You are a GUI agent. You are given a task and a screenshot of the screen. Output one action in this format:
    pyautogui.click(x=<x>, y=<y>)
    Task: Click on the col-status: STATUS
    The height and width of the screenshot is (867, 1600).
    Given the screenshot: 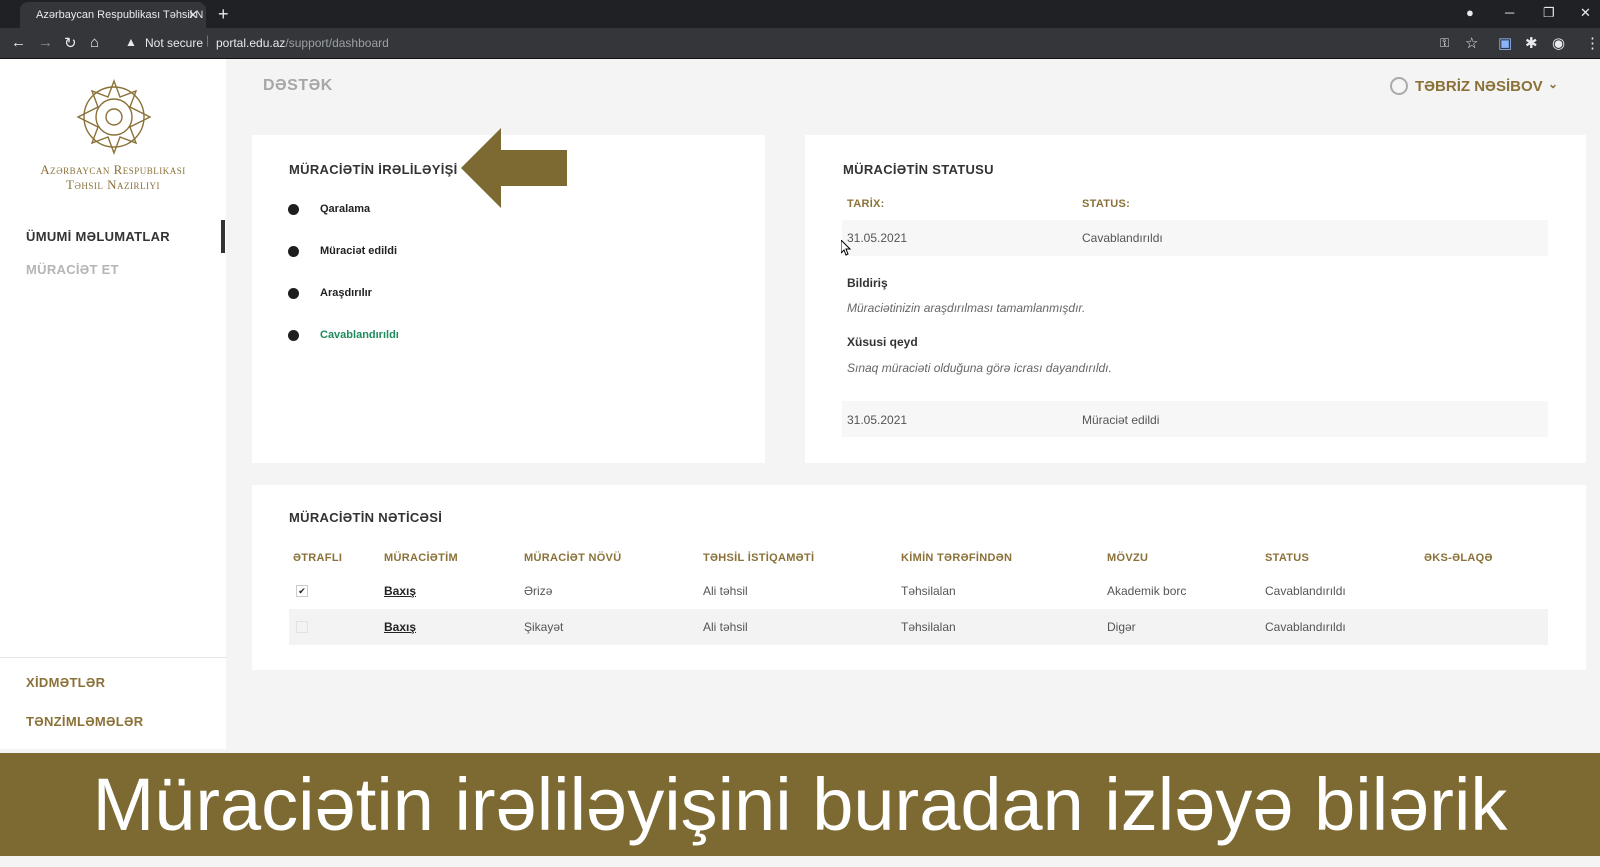 What is the action you would take?
    pyautogui.click(x=1287, y=558)
    